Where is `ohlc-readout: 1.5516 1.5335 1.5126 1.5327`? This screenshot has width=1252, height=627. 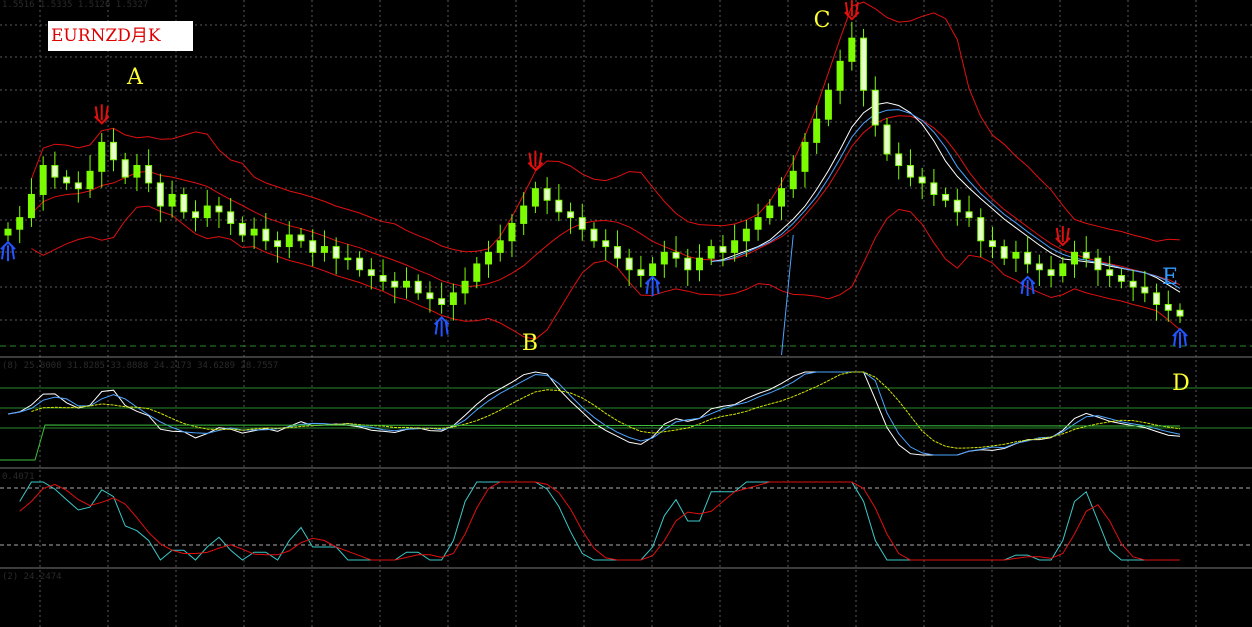
ohlc-readout: 1.5516 1.5335 1.5126 1.5327 is located at coordinates (75, 5).